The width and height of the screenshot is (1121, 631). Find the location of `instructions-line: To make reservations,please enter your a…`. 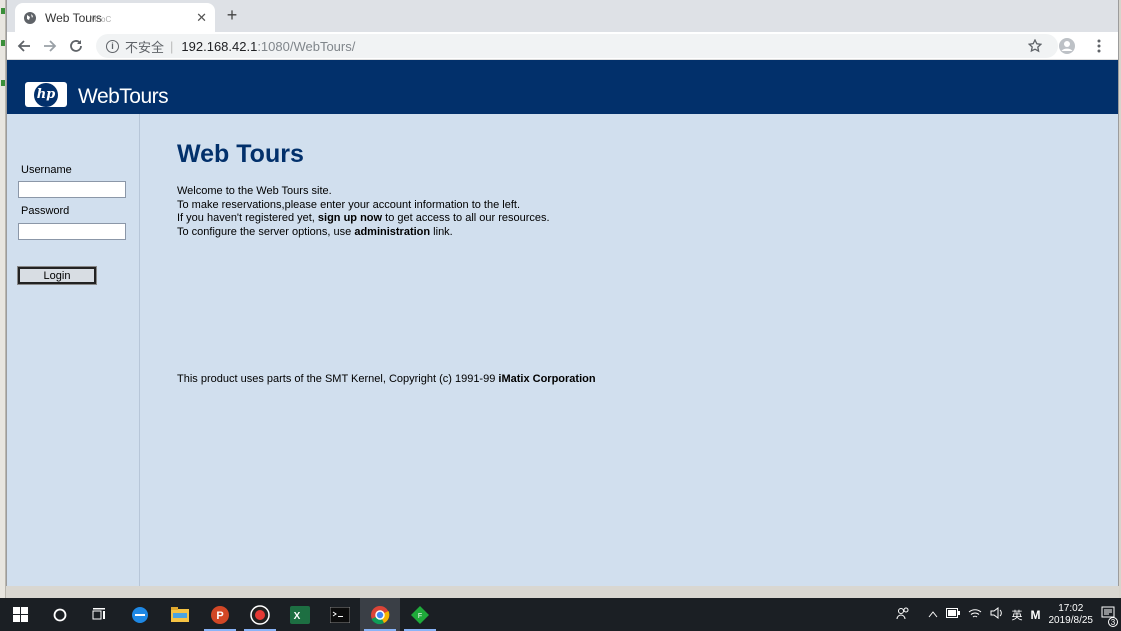

instructions-line: To make reservations,please enter your a… is located at coordinates (349, 204).